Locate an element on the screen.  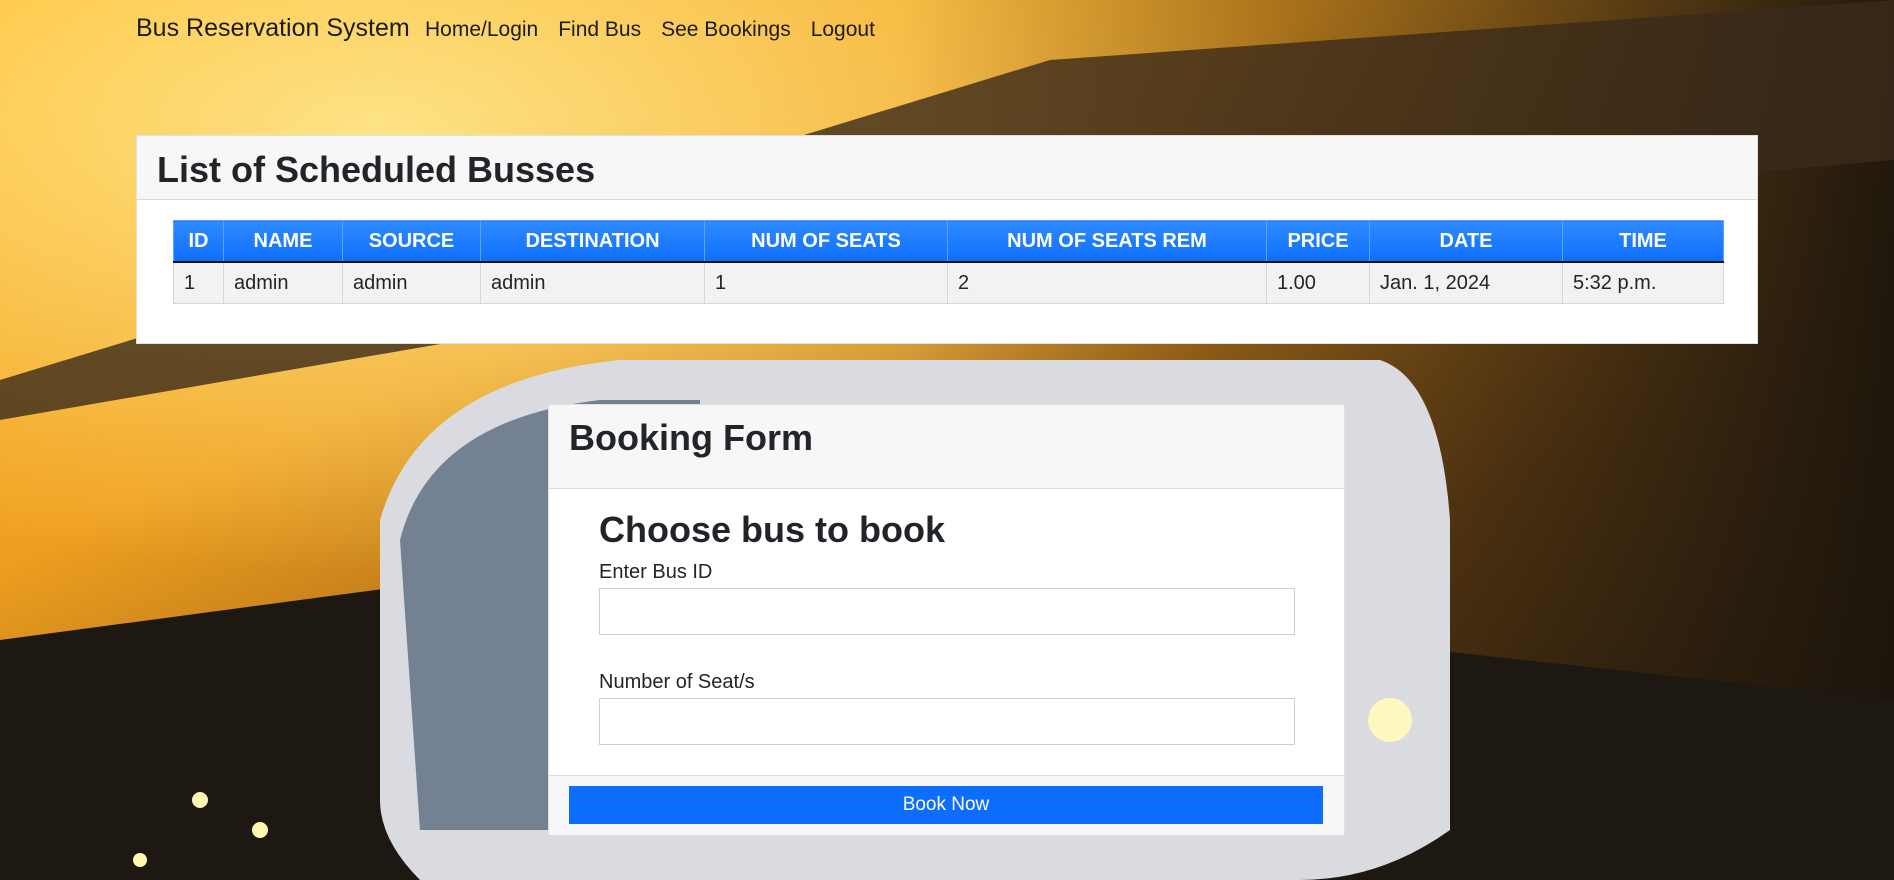
col-price: PRICE is located at coordinates (1318, 241).